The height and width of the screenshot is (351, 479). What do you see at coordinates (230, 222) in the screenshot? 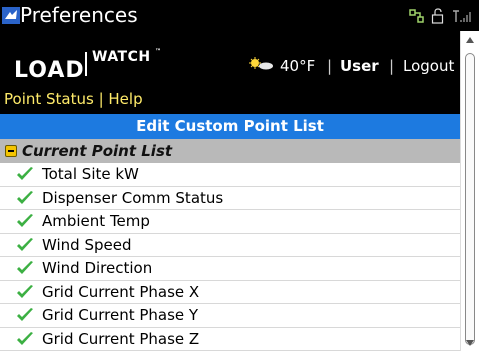
I see `list-item: Ambient Temp` at bounding box center [230, 222].